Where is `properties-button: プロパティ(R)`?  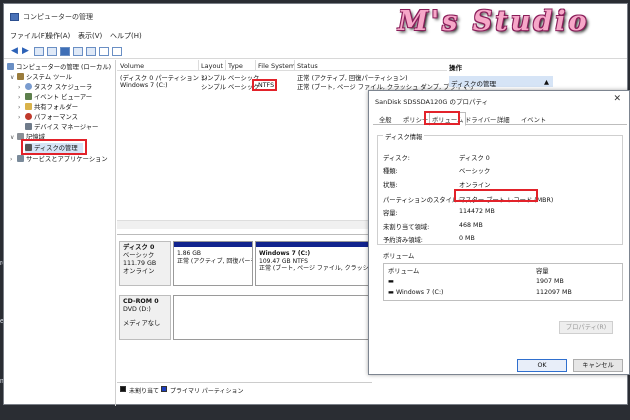 properties-button: プロパティ(R) is located at coordinates (586, 327).